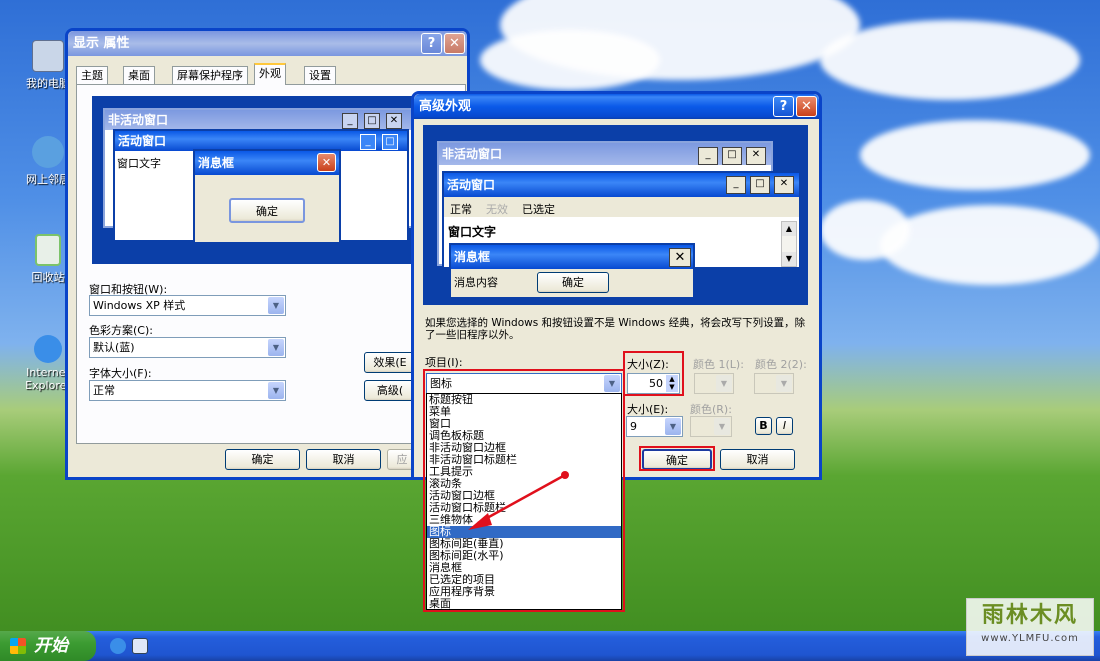  I want to click on adv-preview-active-title: 活动窗口, so click(471, 185).